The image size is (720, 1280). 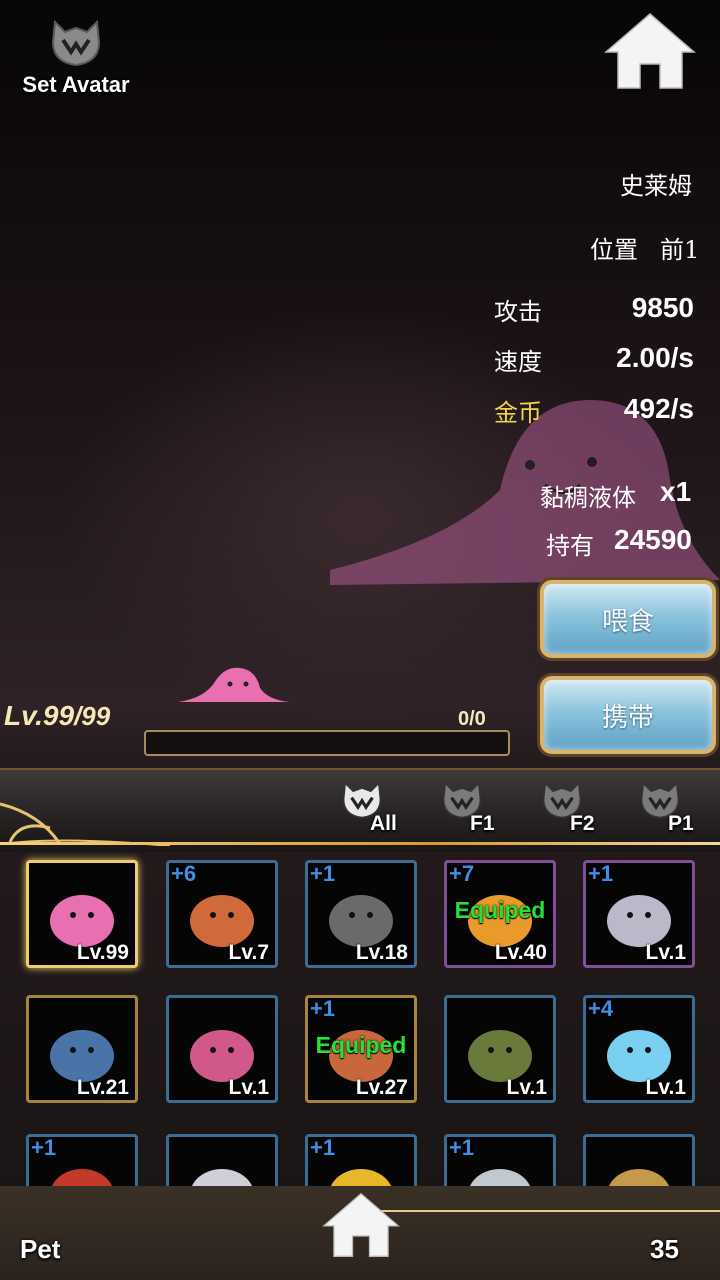 I want to click on tab-label: F2, so click(x=582, y=823).